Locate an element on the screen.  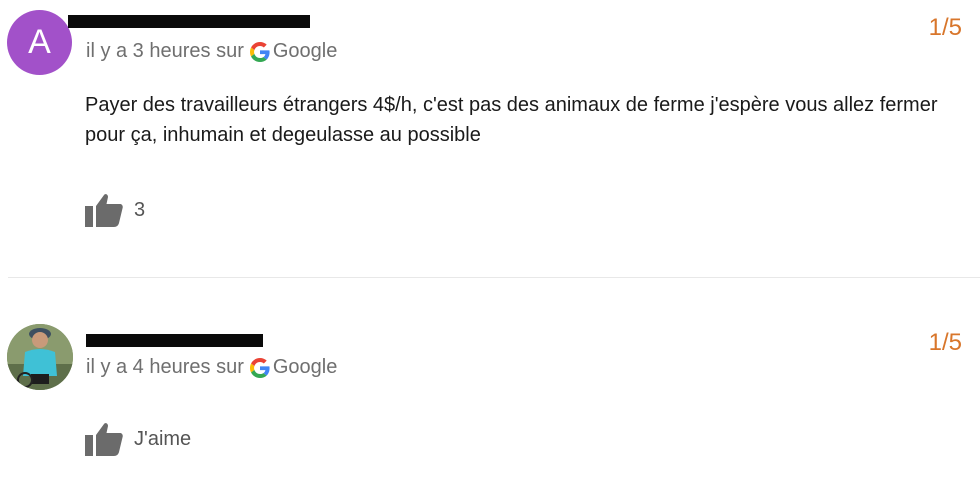
review-time: il y a 3 heures sur is located at coordinates (165, 51).